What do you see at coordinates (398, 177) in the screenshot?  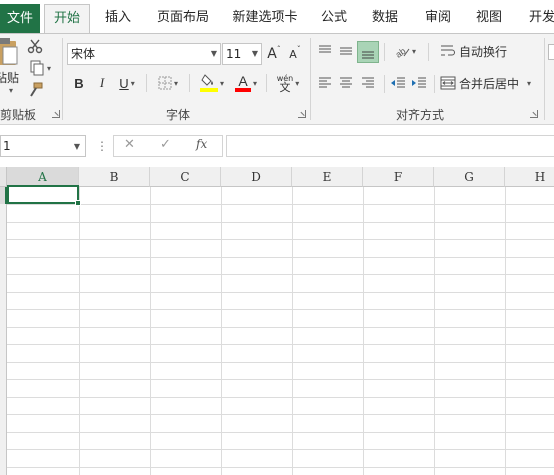 I see `column-header-f: F` at bounding box center [398, 177].